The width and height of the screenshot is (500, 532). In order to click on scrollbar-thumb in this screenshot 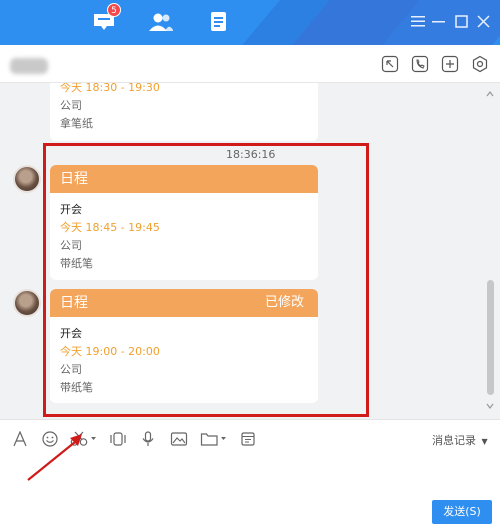, I will do `click(490, 337)`.